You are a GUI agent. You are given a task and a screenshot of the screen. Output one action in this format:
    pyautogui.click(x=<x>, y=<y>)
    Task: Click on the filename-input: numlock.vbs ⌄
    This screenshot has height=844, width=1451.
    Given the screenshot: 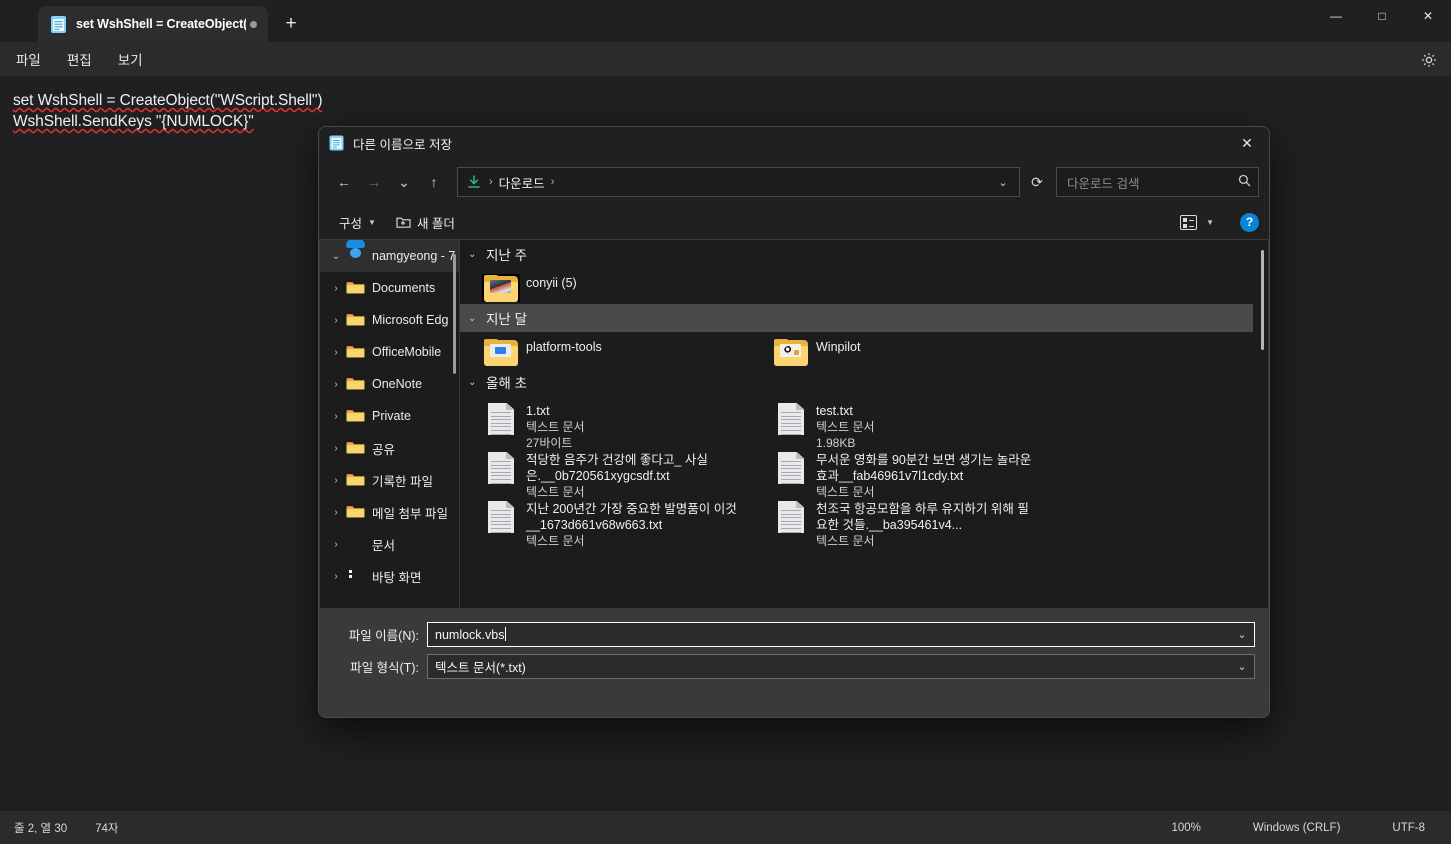 What is the action you would take?
    pyautogui.click(x=841, y=634)
    